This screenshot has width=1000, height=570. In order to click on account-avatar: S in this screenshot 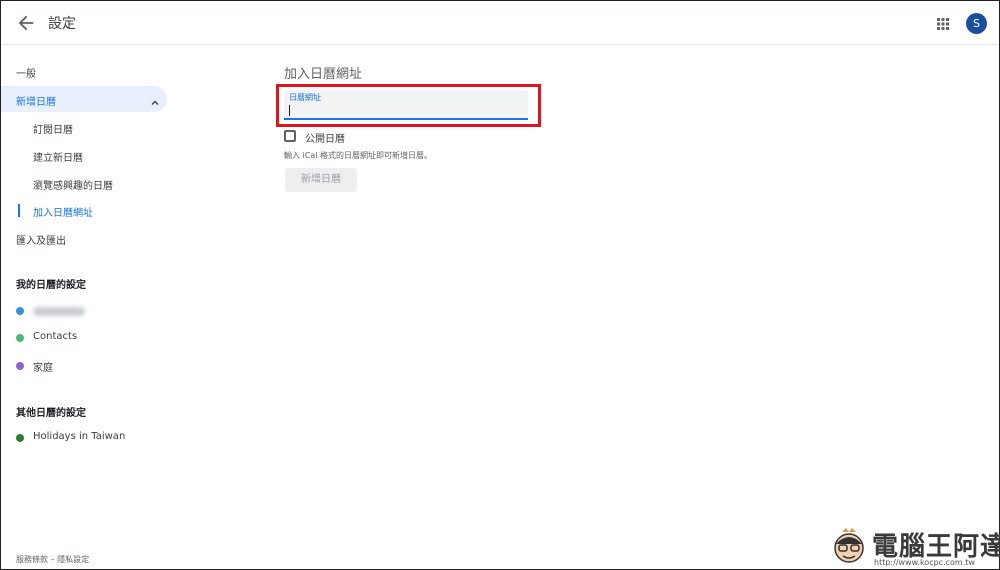, I will do `click(976, 23)`.